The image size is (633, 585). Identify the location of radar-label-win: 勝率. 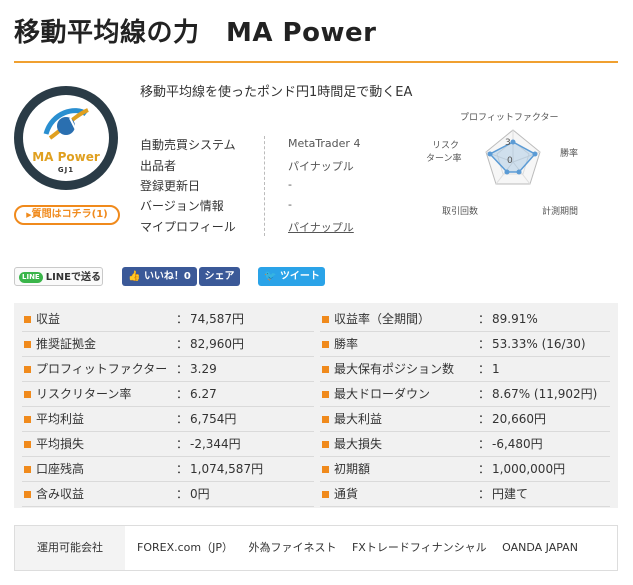
(569, 154).